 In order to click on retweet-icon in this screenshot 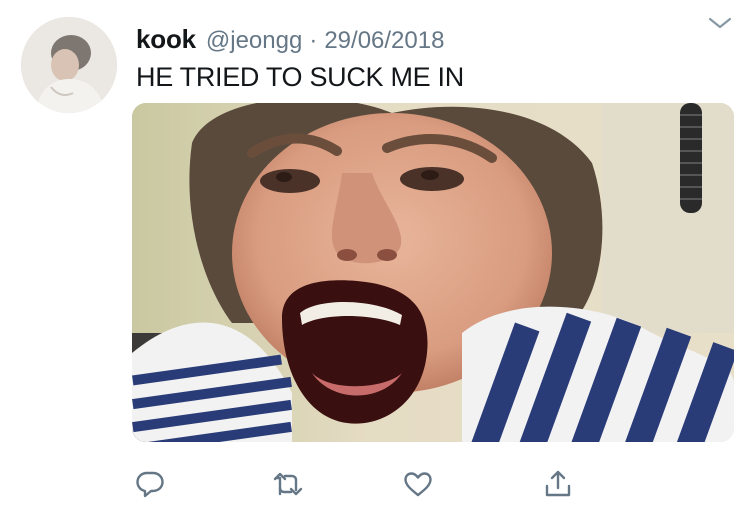, I will do `click(288, 484)`.